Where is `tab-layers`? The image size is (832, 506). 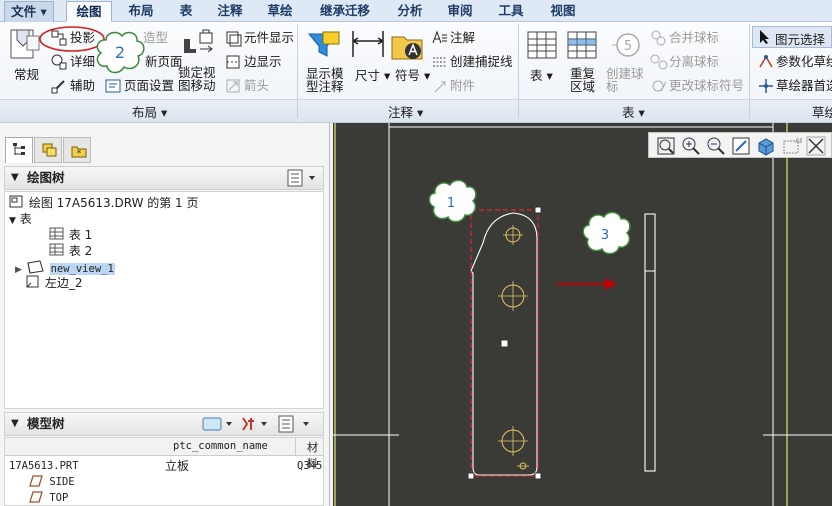
tab-layers is located at coordinates (48, 150).